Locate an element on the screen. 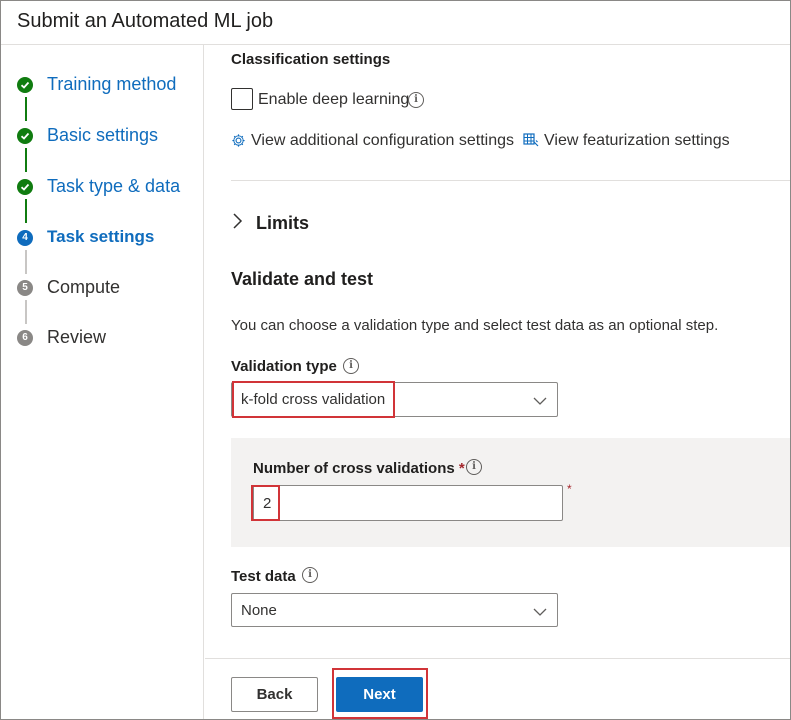  step-label: Compute is located at coordinates (84, 287).